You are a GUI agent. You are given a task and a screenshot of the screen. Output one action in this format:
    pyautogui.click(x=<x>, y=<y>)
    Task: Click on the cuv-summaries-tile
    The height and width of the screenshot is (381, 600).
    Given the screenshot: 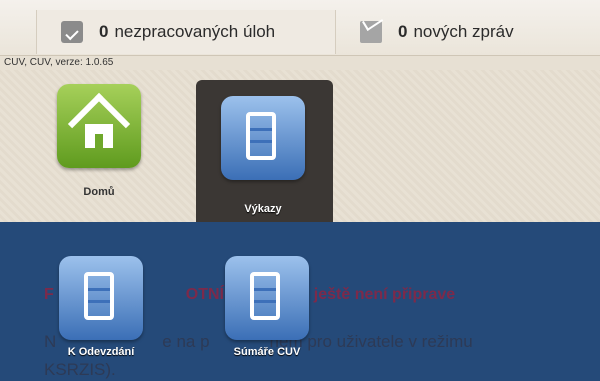 What is the action you would take?
    pyautogui.click(x=267, y=298)
    